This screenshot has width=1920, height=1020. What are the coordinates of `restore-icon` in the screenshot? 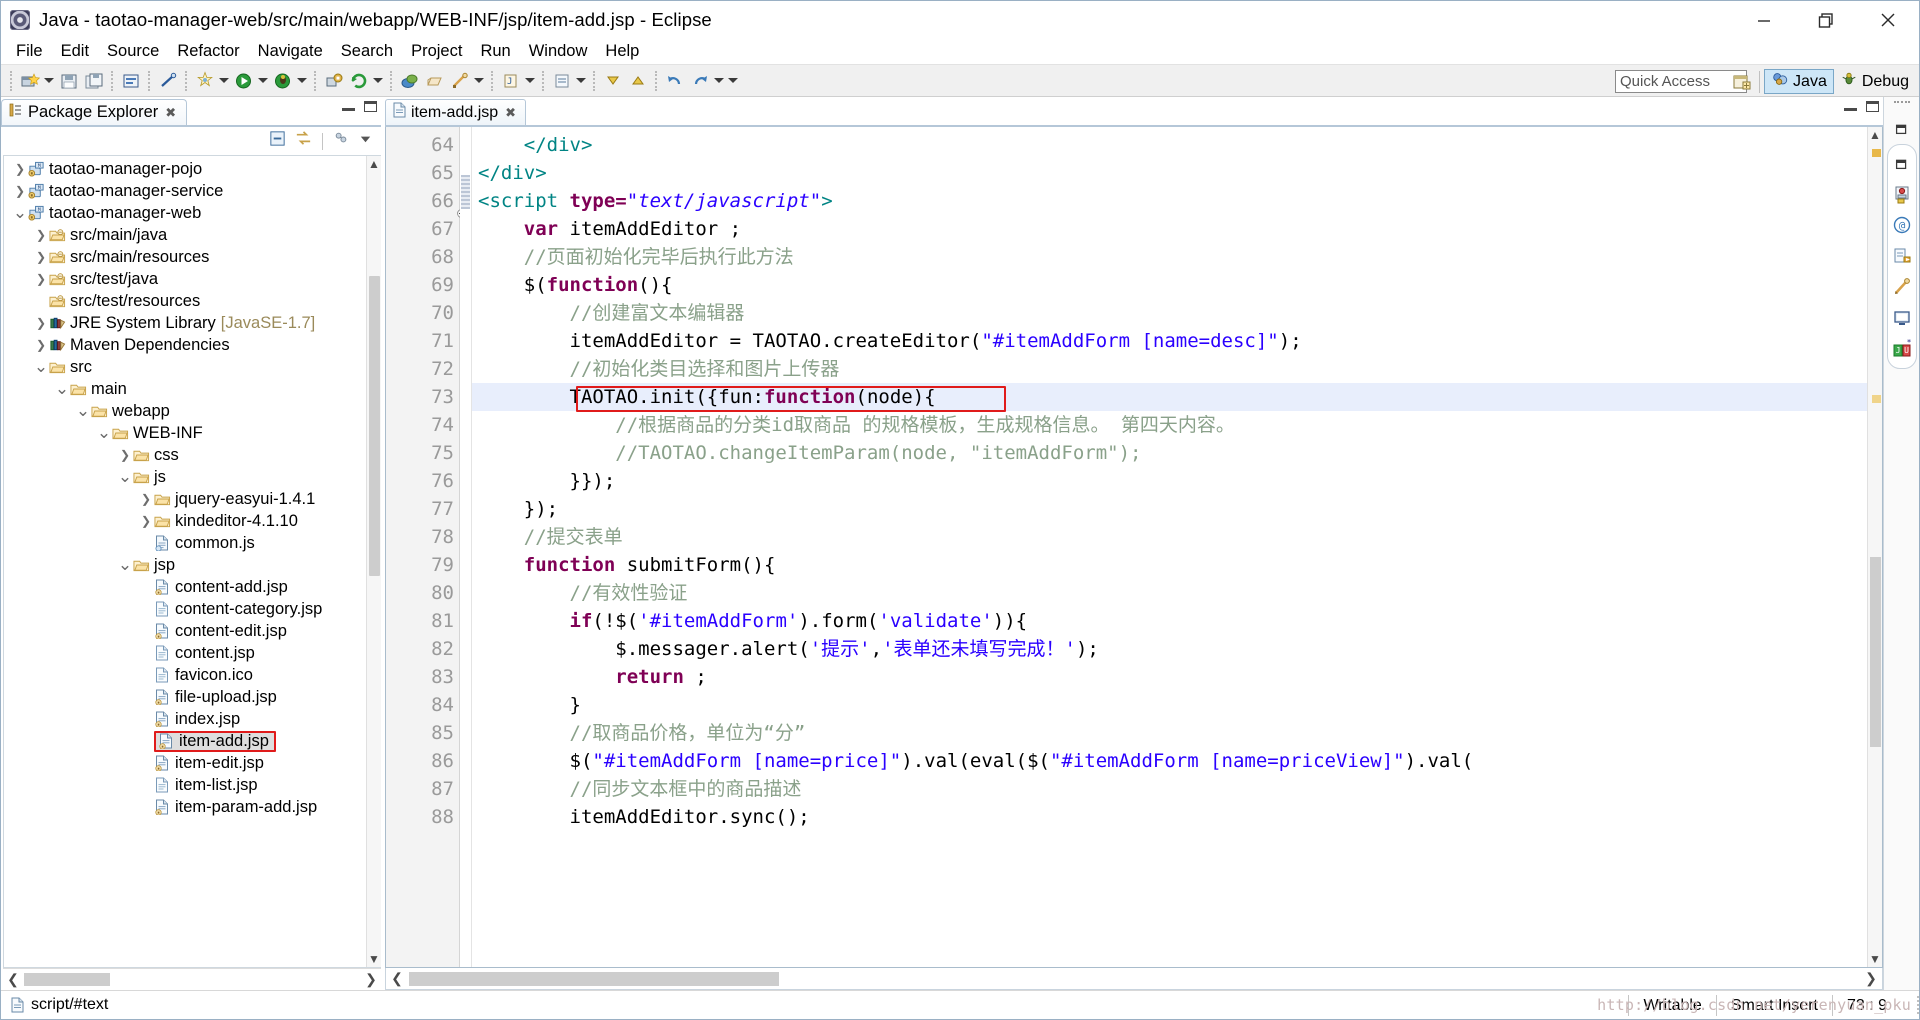 It's located at (1902, 127).